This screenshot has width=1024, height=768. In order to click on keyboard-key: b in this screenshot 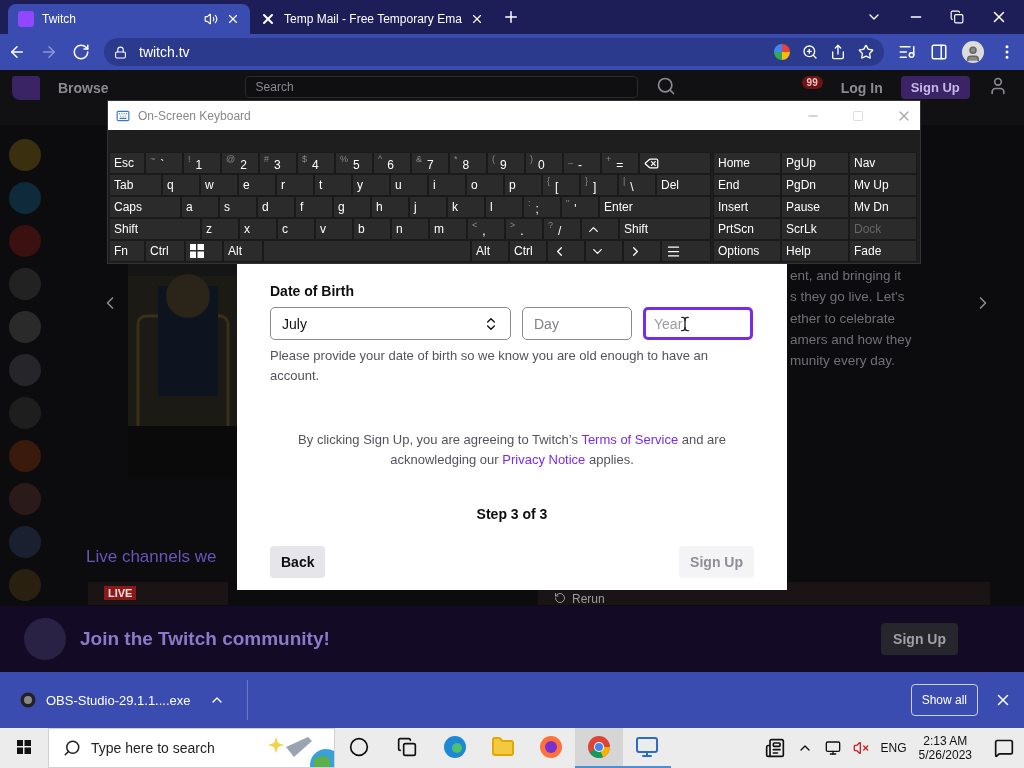, I will do `click(372, 229)`.